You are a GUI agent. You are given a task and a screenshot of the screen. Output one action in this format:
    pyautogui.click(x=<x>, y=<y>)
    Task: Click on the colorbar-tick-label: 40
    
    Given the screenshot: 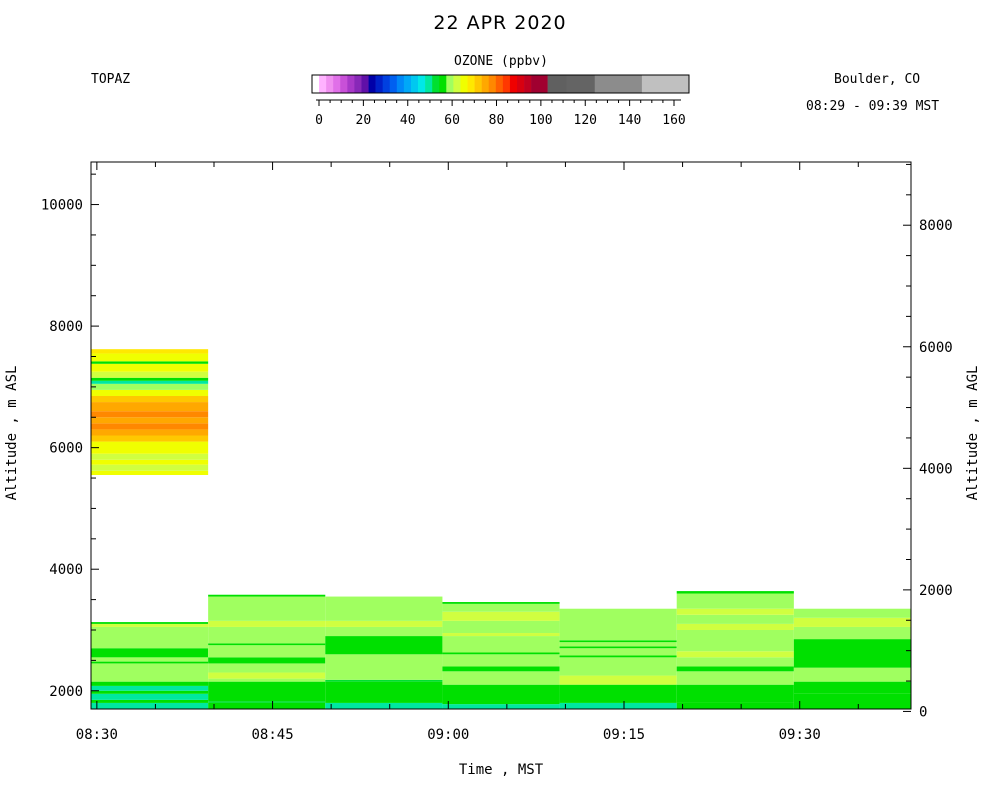 What is the action you would take?
    pyautogui.click(x=408, y=120)
    